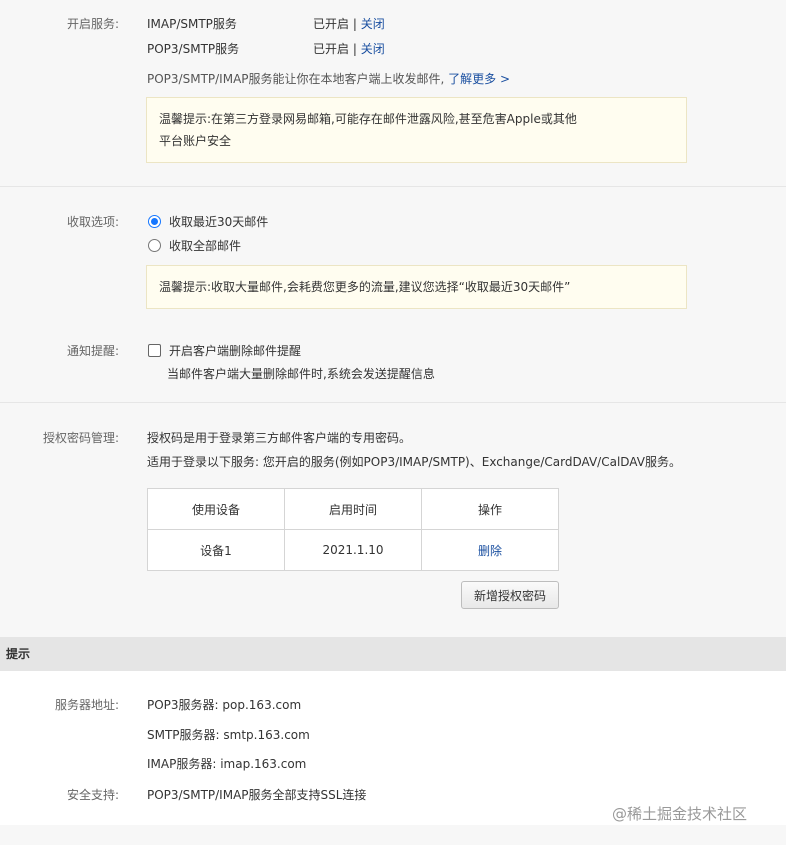  What do you see at coordinates (80, 438) in the screenshot?
I see `auth-label: 授权密码管理:` at bounding box center [80, 438].